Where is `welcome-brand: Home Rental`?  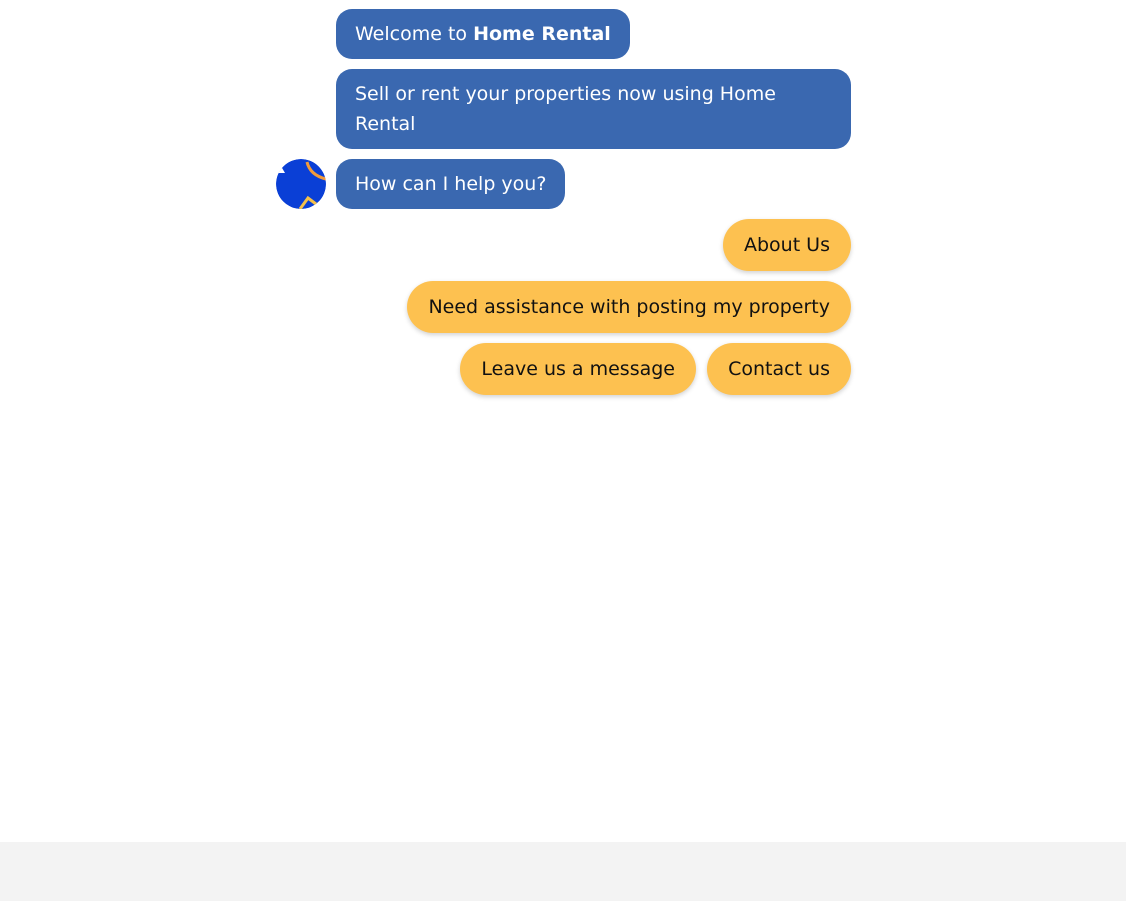
welcome-brand: Home Rental is located at coordinates (542, 34).